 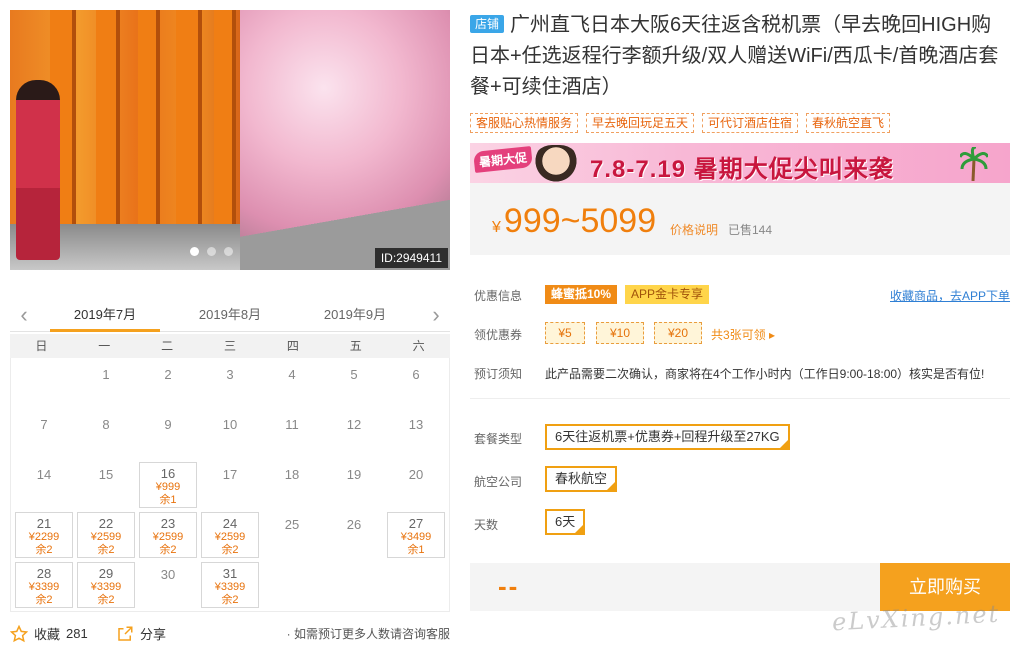 I want to click on calendar-day-number: 12, so click(x=354, y=424).